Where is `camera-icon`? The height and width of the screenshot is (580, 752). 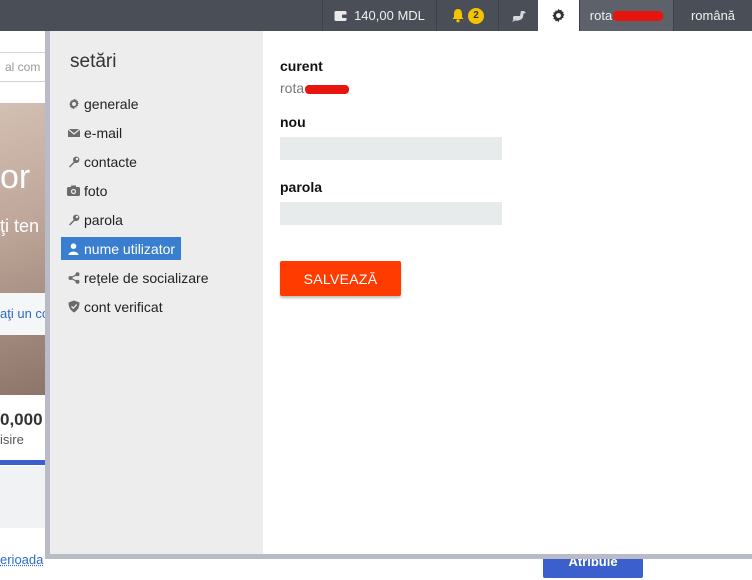 camera-icon is located at coordinates (73, 190).